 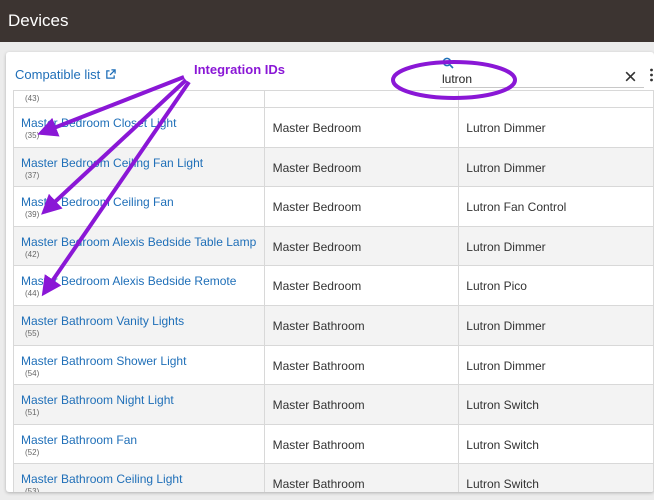 I want to click on device-link: Master Bathroom Fan, so click(x=142, y=440).